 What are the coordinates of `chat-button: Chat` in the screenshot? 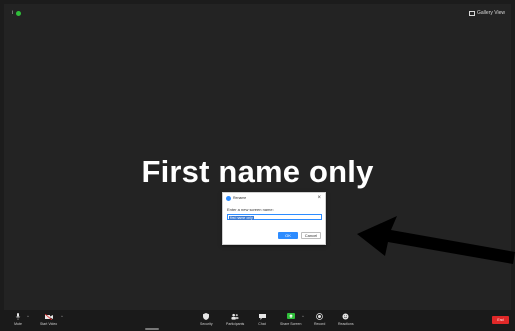 It's located at (262, 319).